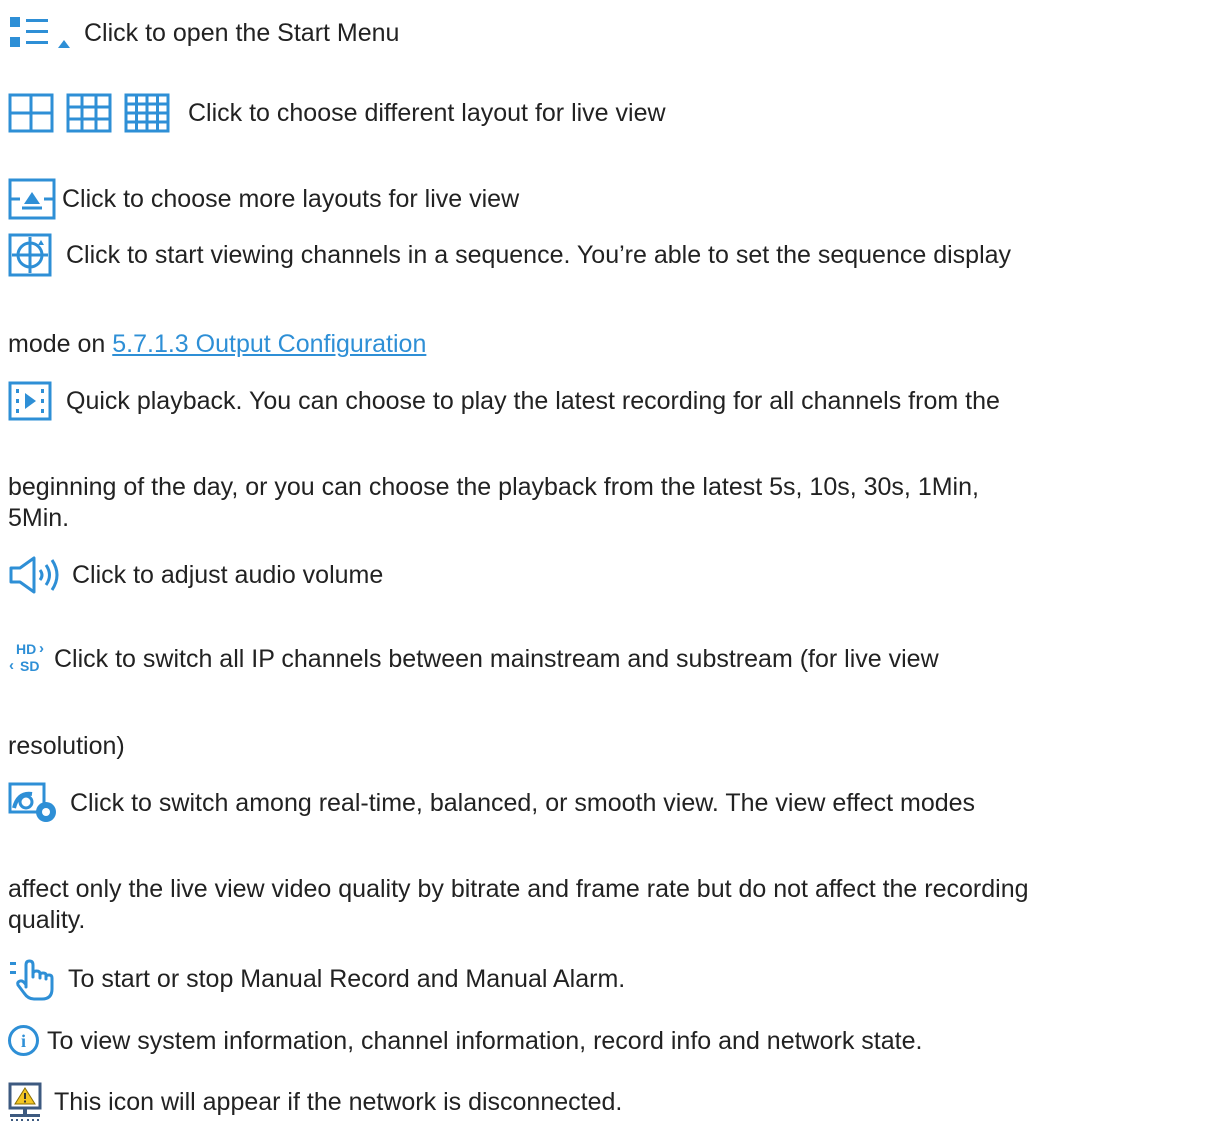 Image resolution: width=1210 pixels, height=1131 pixels. Describe the element at coordinates (33, 803) in the screenshot. I see `view-effect-icon` at that location.